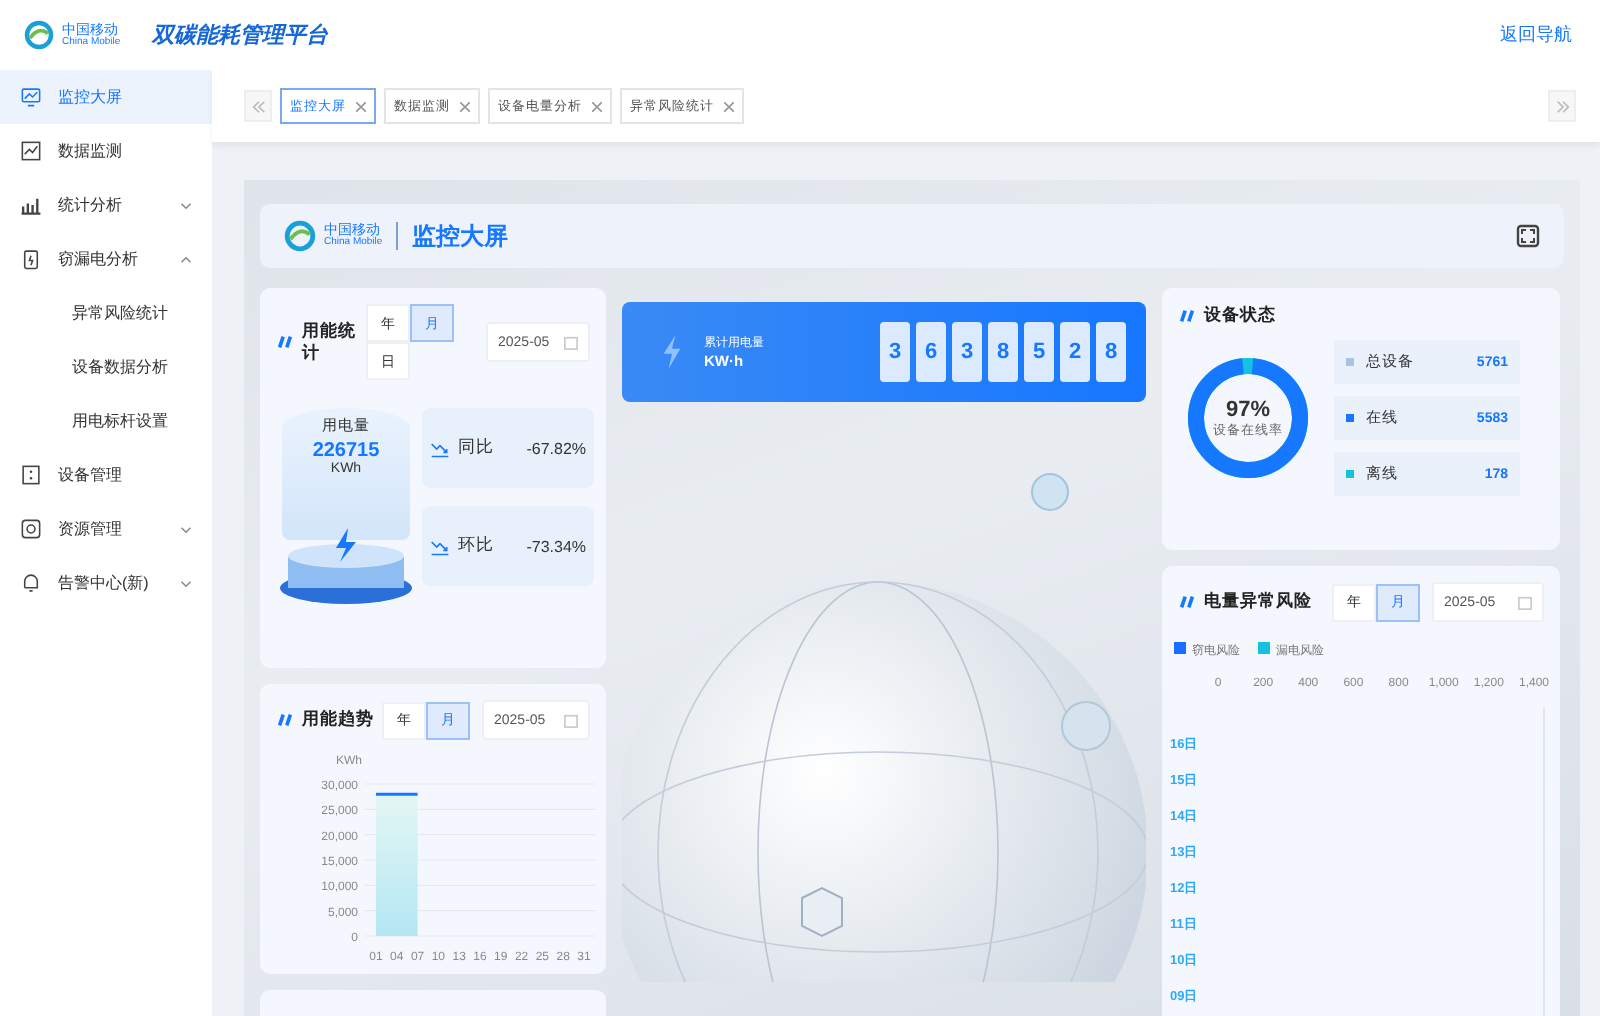 The height and width of the screenshot is (1016, 1600). I want to click on double-chevron-left-icon, so click(258, 106).